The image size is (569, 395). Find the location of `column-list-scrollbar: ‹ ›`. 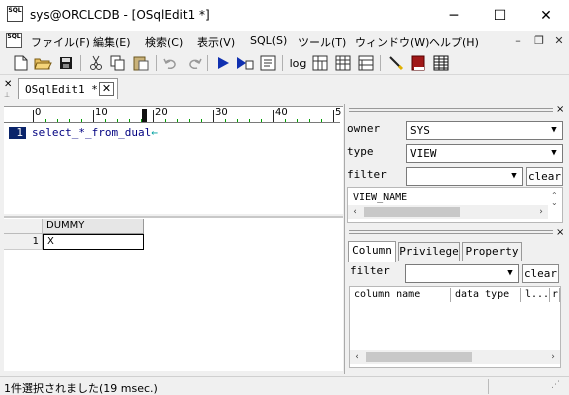

column-list-scrollbar: ‹ › is located at coordinates (455, 357).